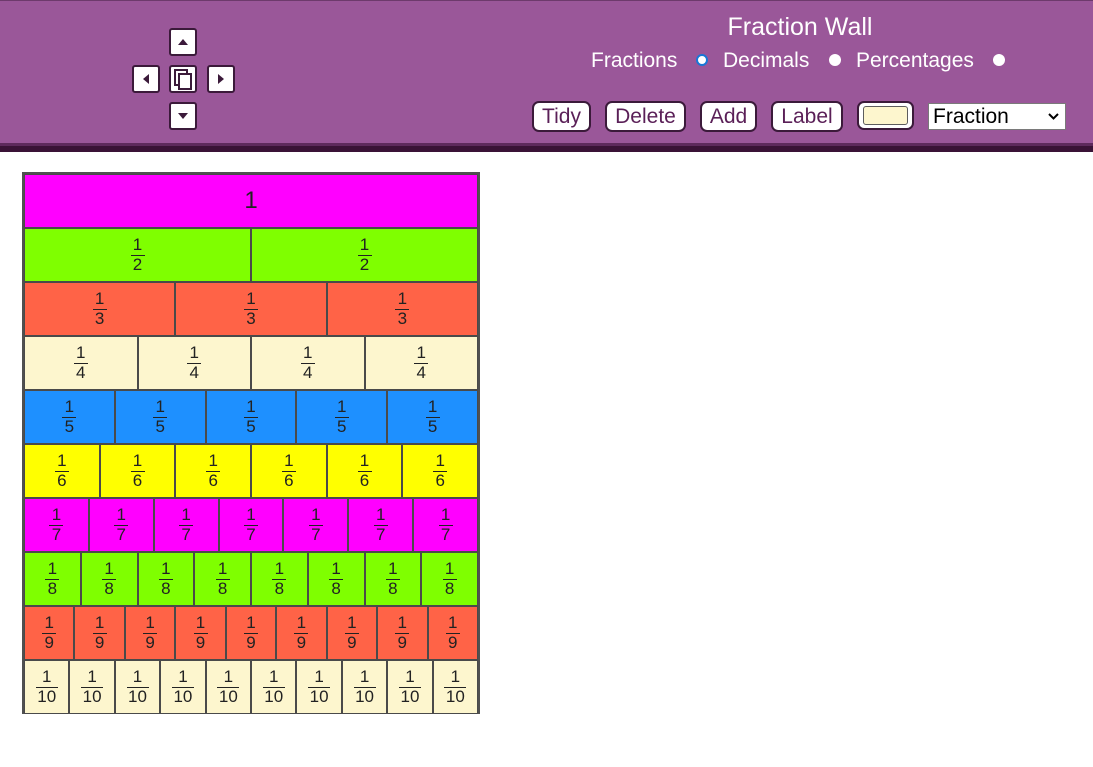  Describe the element at coordinates (561, 116) in the screenshot. I see `tidy-button: Tidy` at that location.